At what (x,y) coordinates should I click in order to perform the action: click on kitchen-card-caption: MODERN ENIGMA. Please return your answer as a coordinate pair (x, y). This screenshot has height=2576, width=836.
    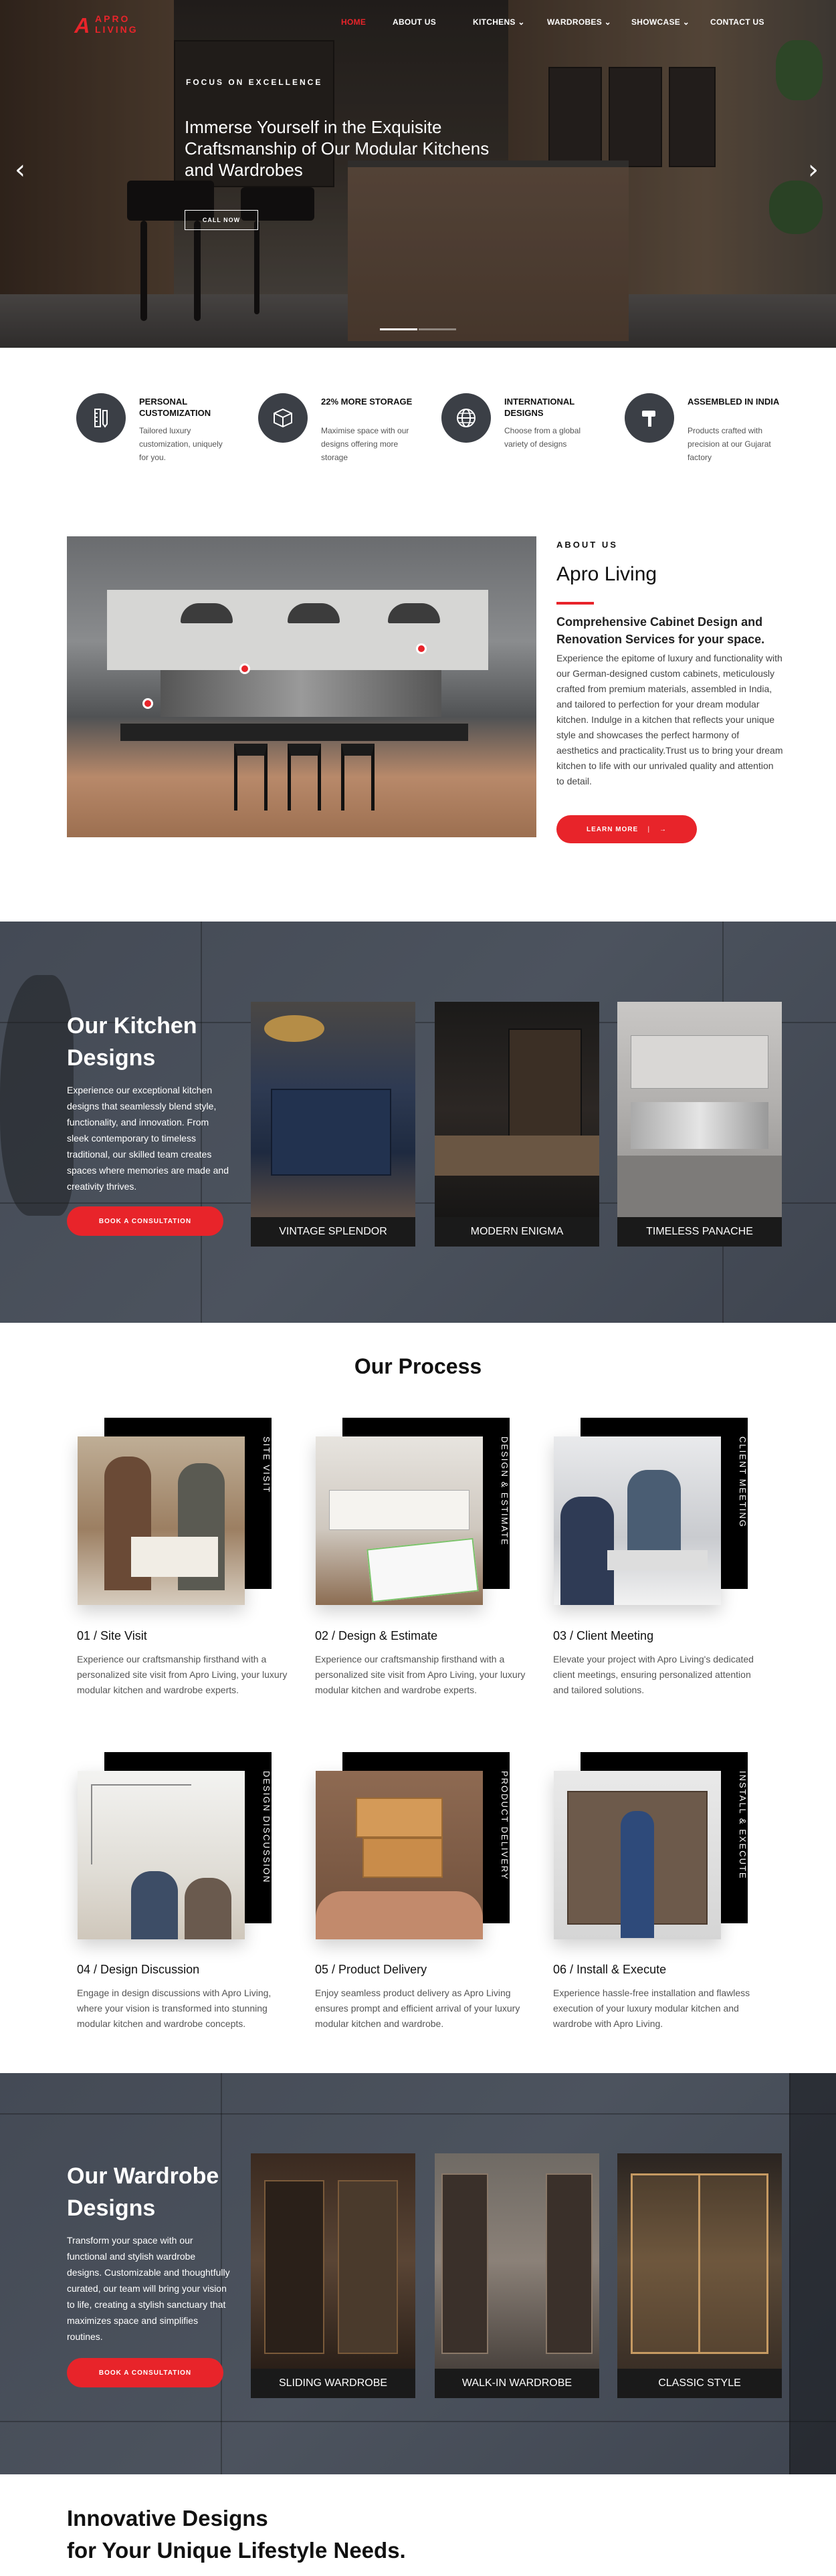
    Looking at the image, I should click on (517, 1232).